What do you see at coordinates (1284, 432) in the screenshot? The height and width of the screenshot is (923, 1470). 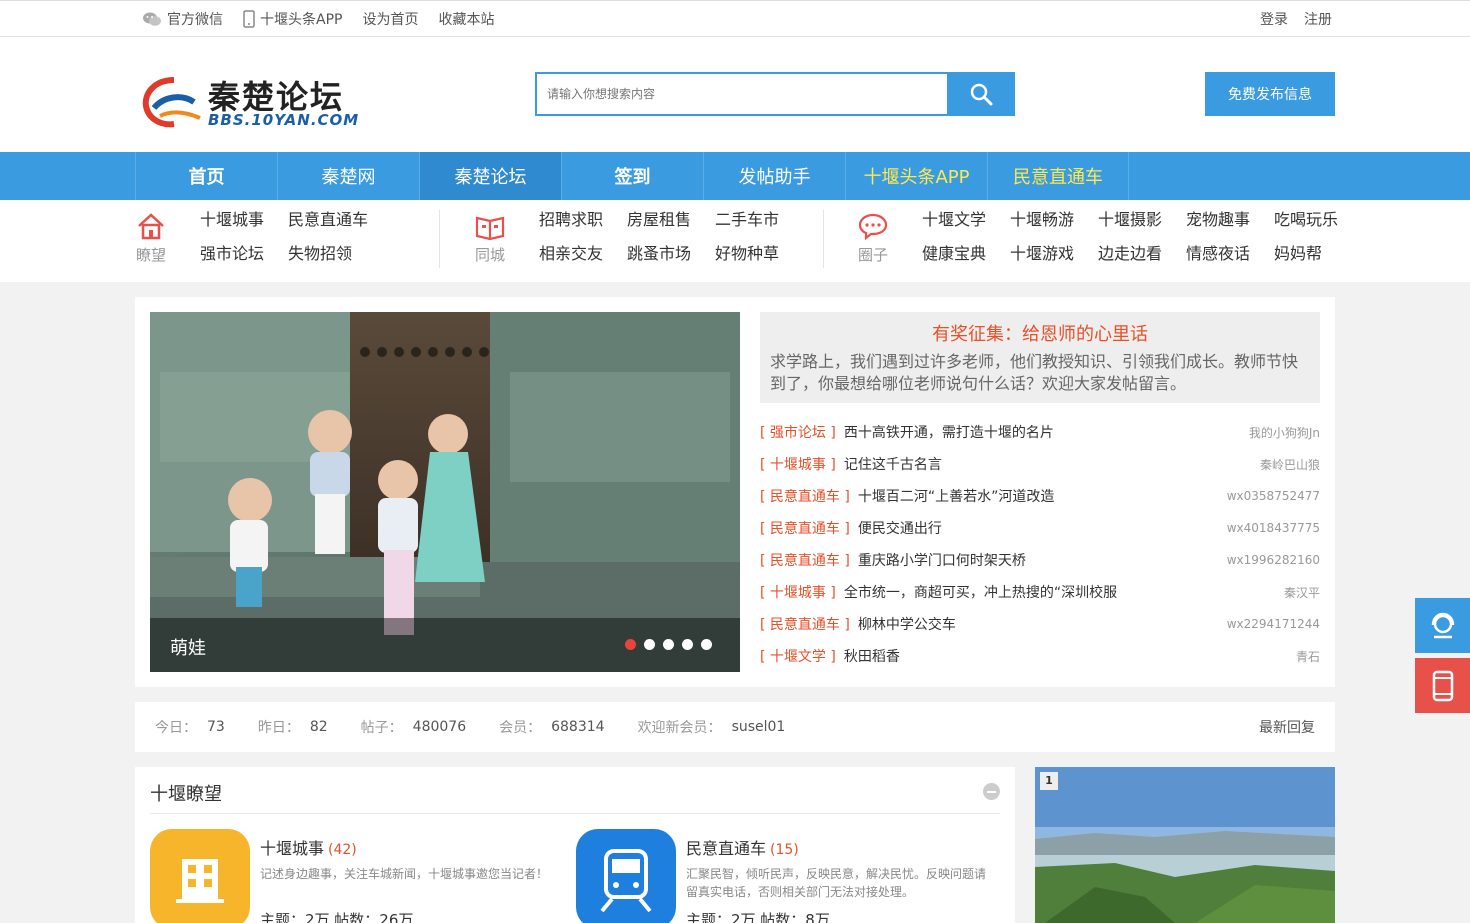 I see `topic-author: 我的小狗狗Jn` at bounding box center [1284, 432].